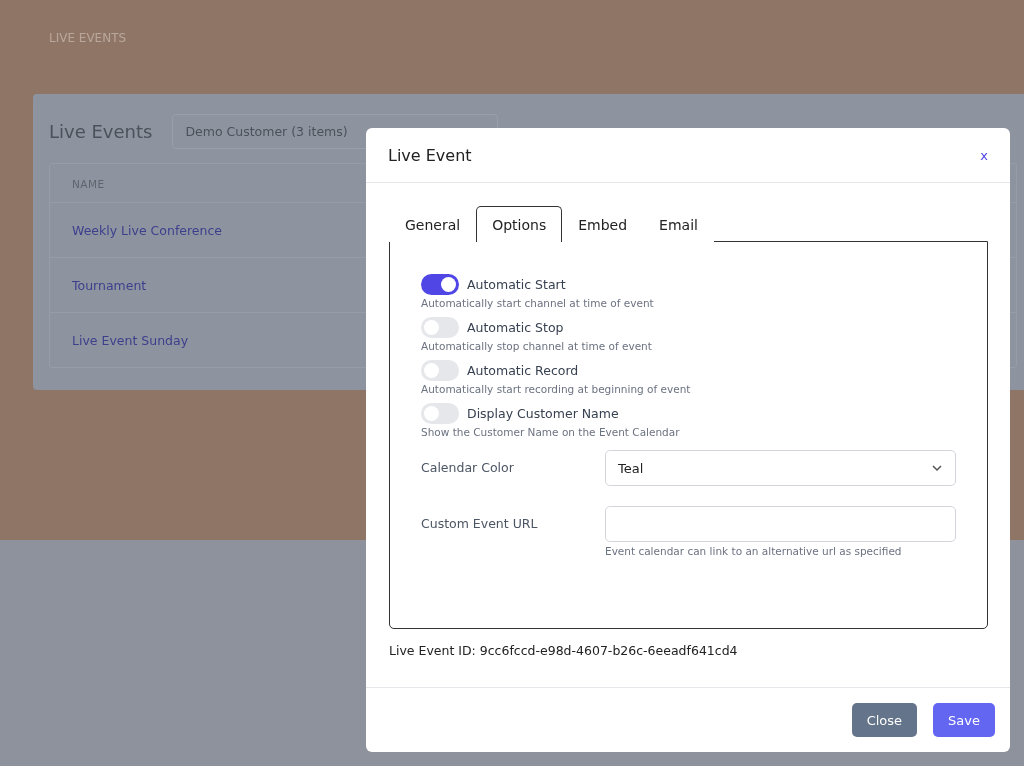 The height and width of the screenshot is (766, 1024). I want to click on toggle-label: Display Customer Name, so click(543, 413).